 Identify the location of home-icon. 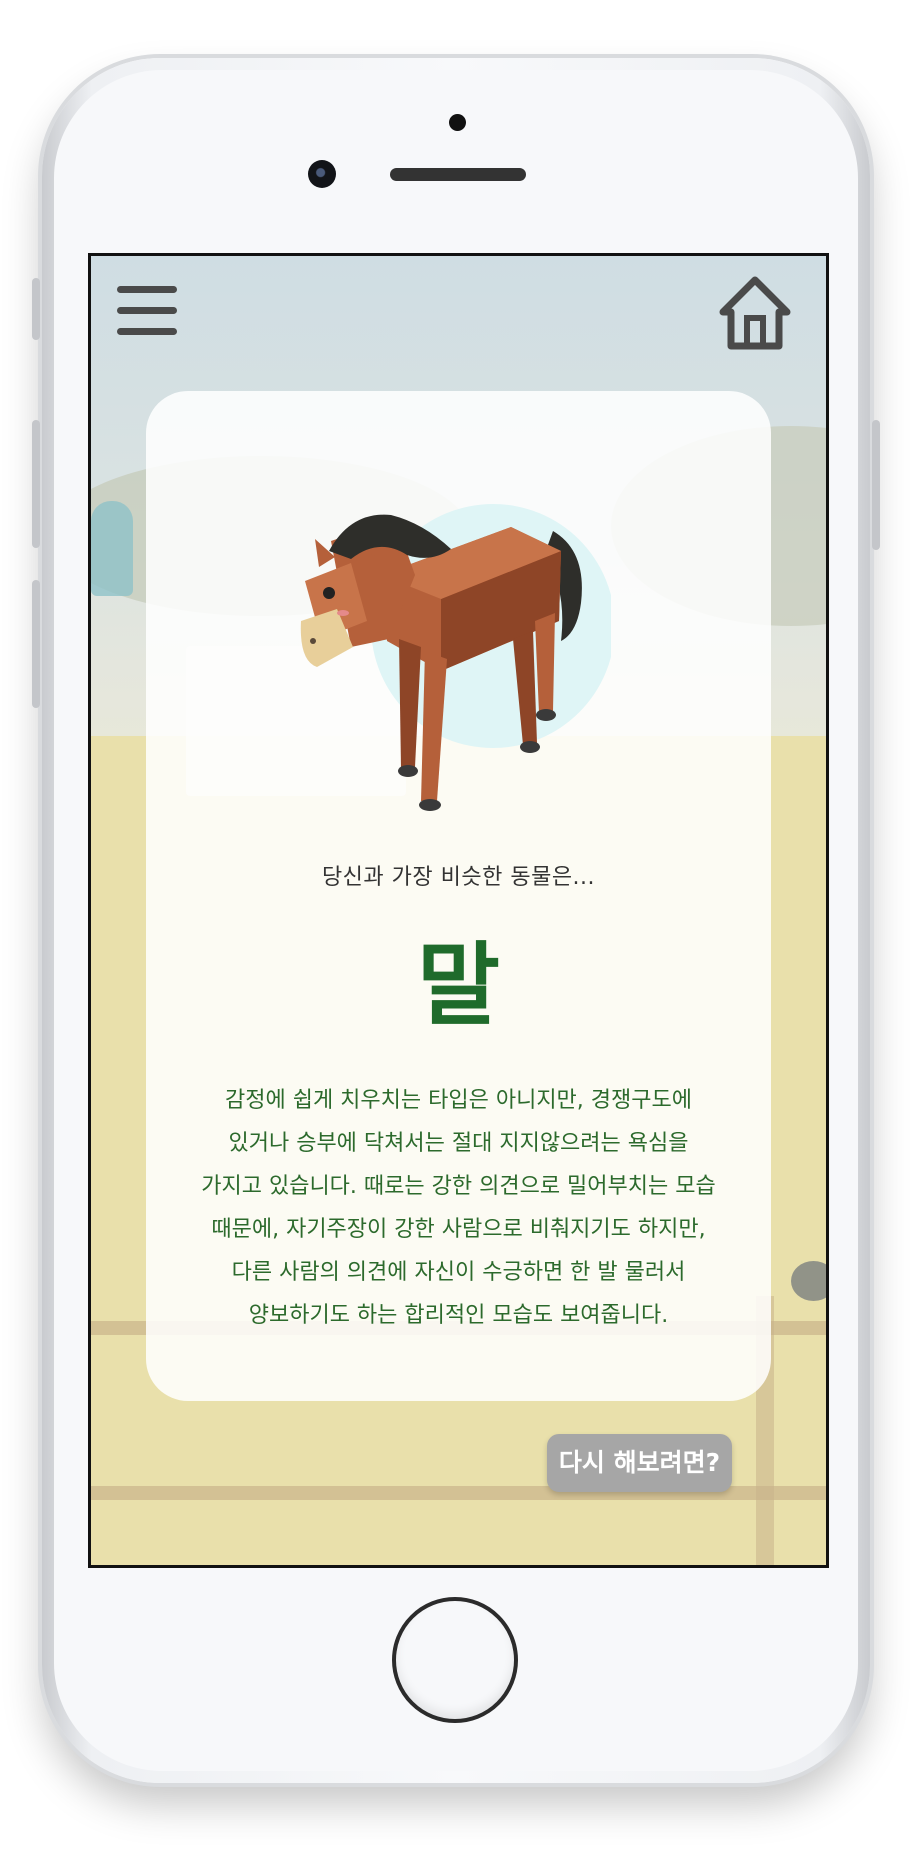
(755, 313).